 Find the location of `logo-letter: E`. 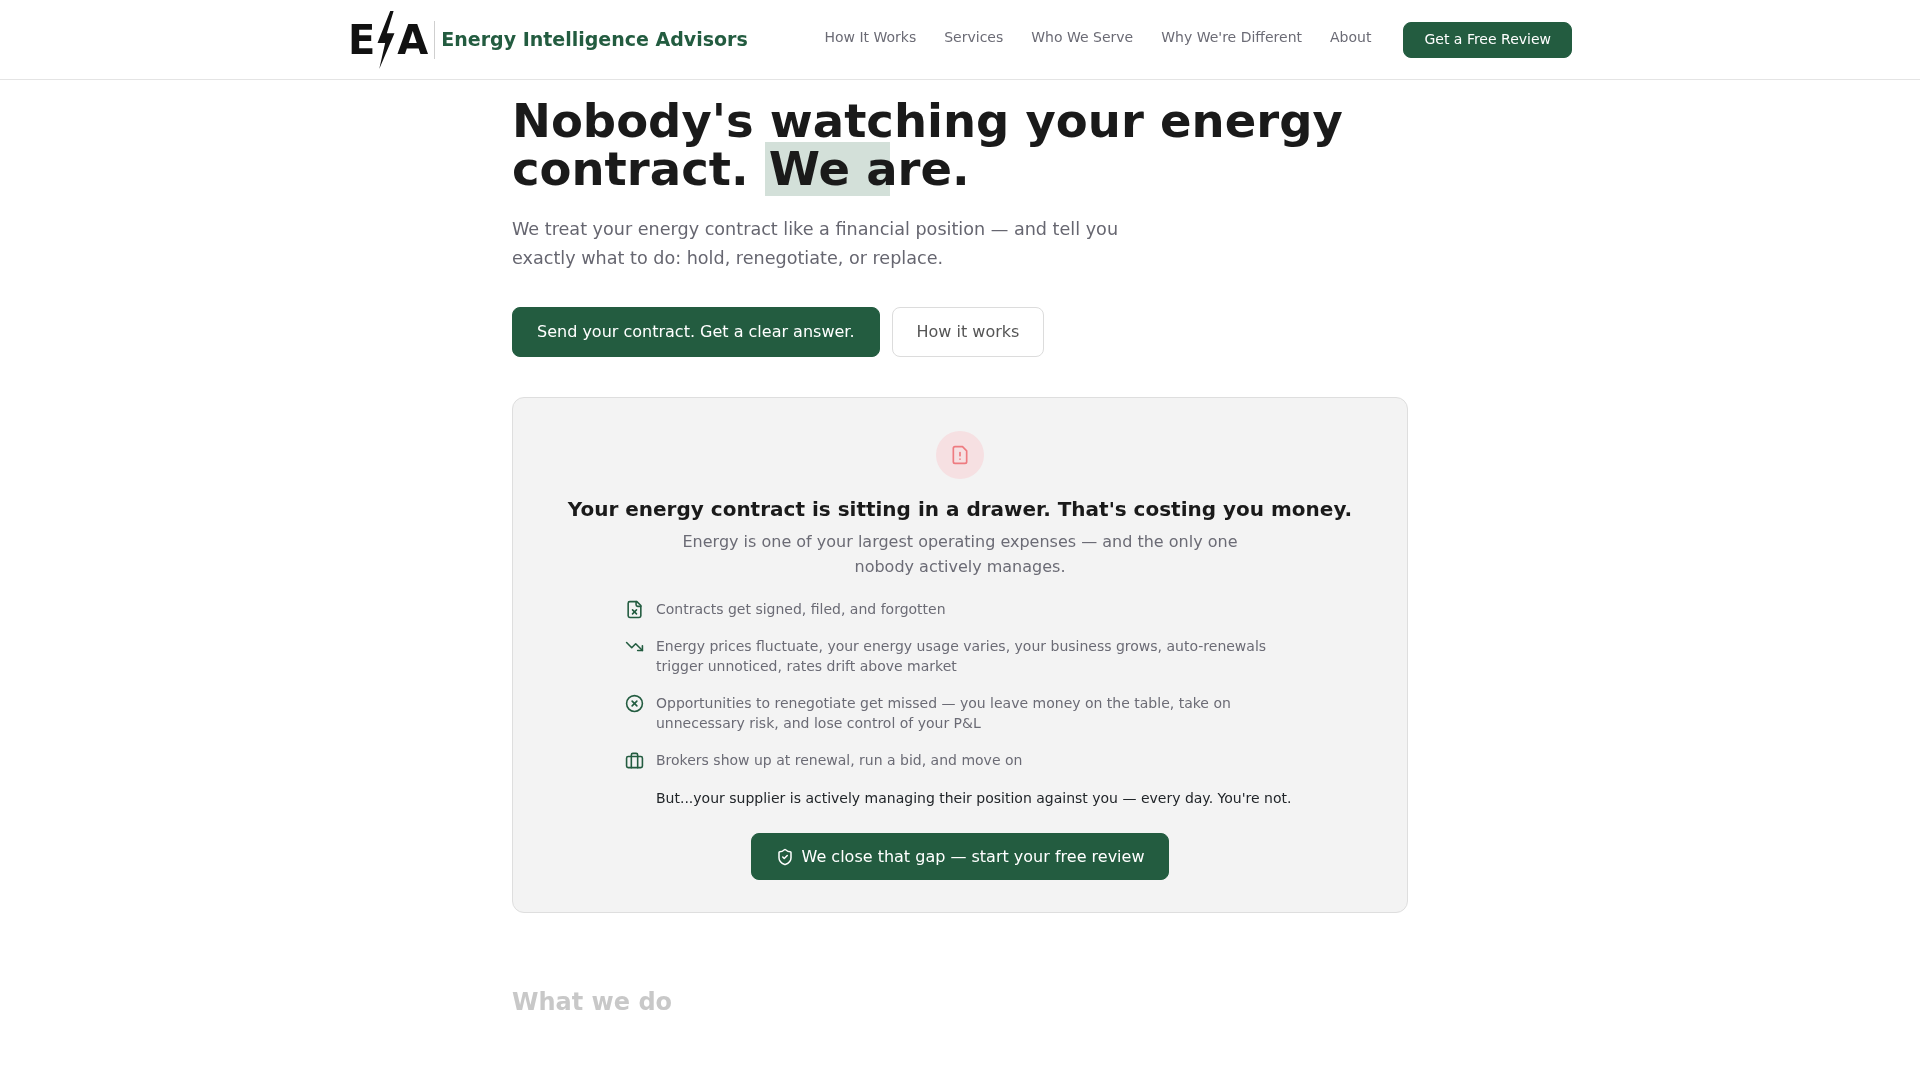

logo-letter: E is located at coordinates (362, 39).